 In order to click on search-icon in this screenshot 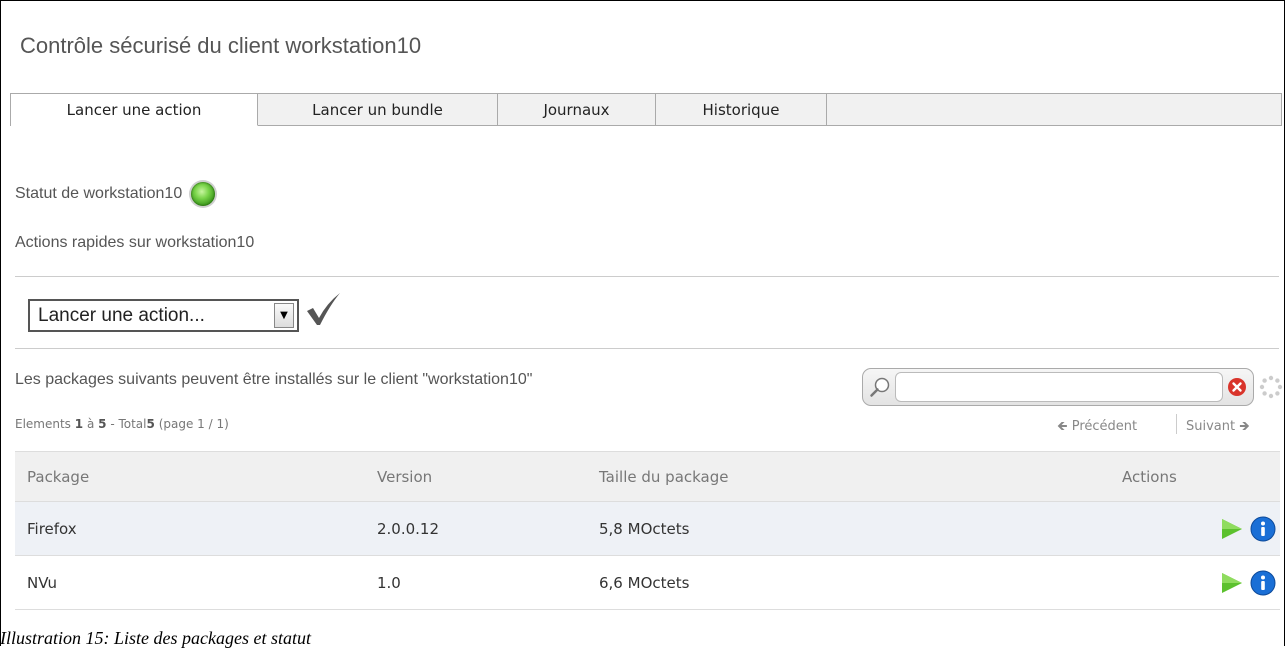, I will do `click(880, 387)`.